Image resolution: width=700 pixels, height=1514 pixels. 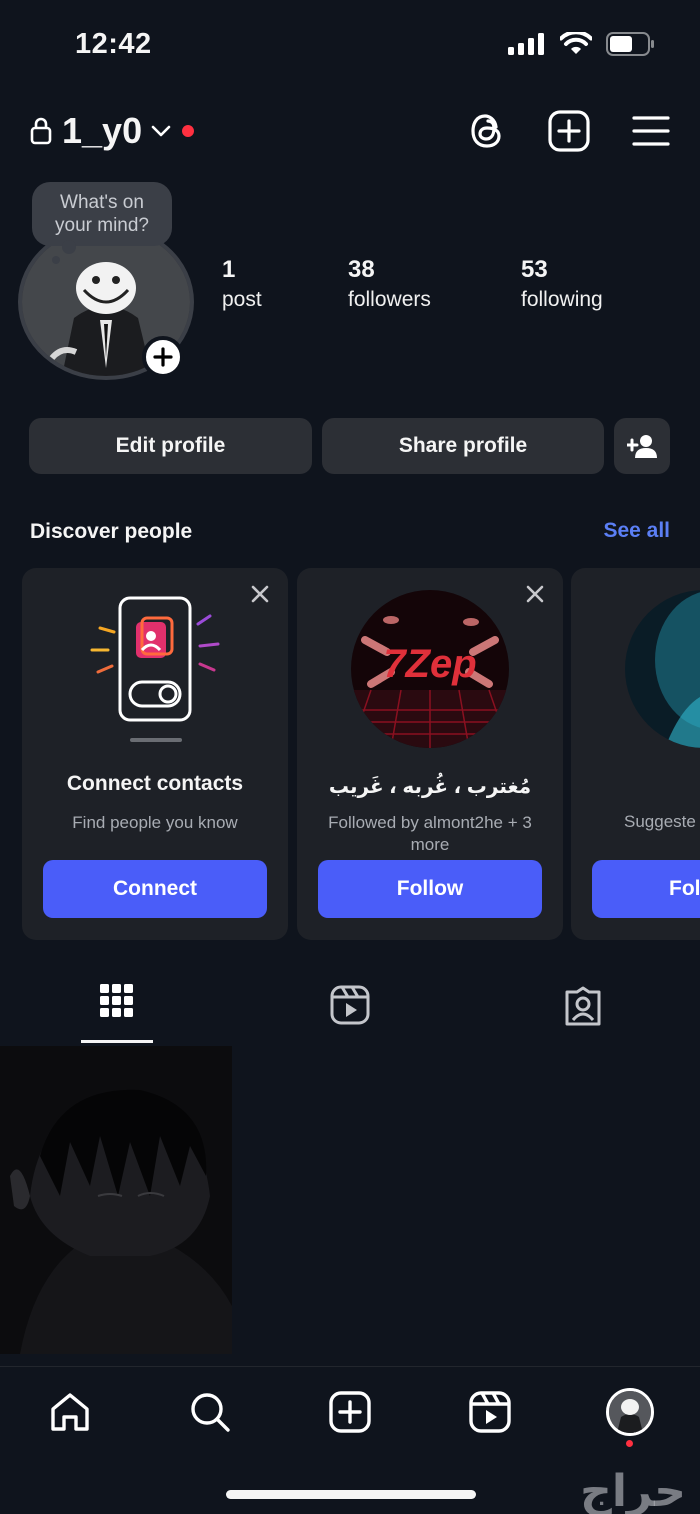 I want to click on lock-icon, so click(x=41, y=131).